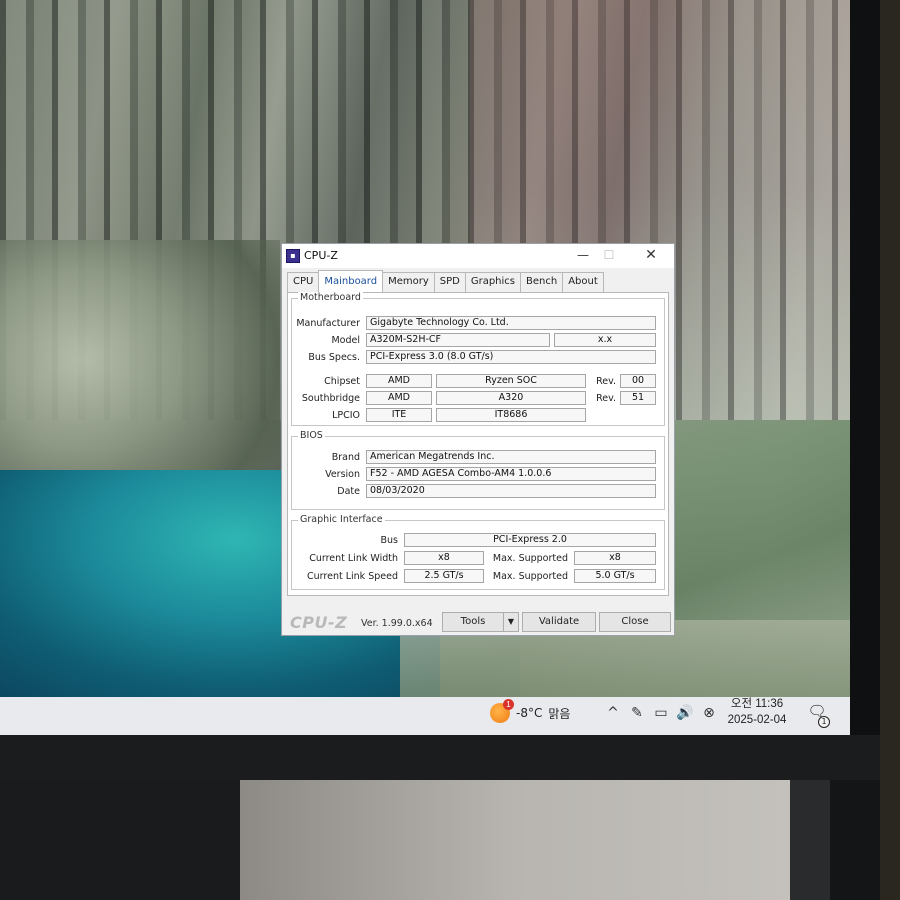 Image resolution: width=900 pixels, height=900 pixels. What do you see at coordinates (353, 558) in the screenshot?
I see `gi-link-width-label: Current Link Width` at bounding box center [353, 558].